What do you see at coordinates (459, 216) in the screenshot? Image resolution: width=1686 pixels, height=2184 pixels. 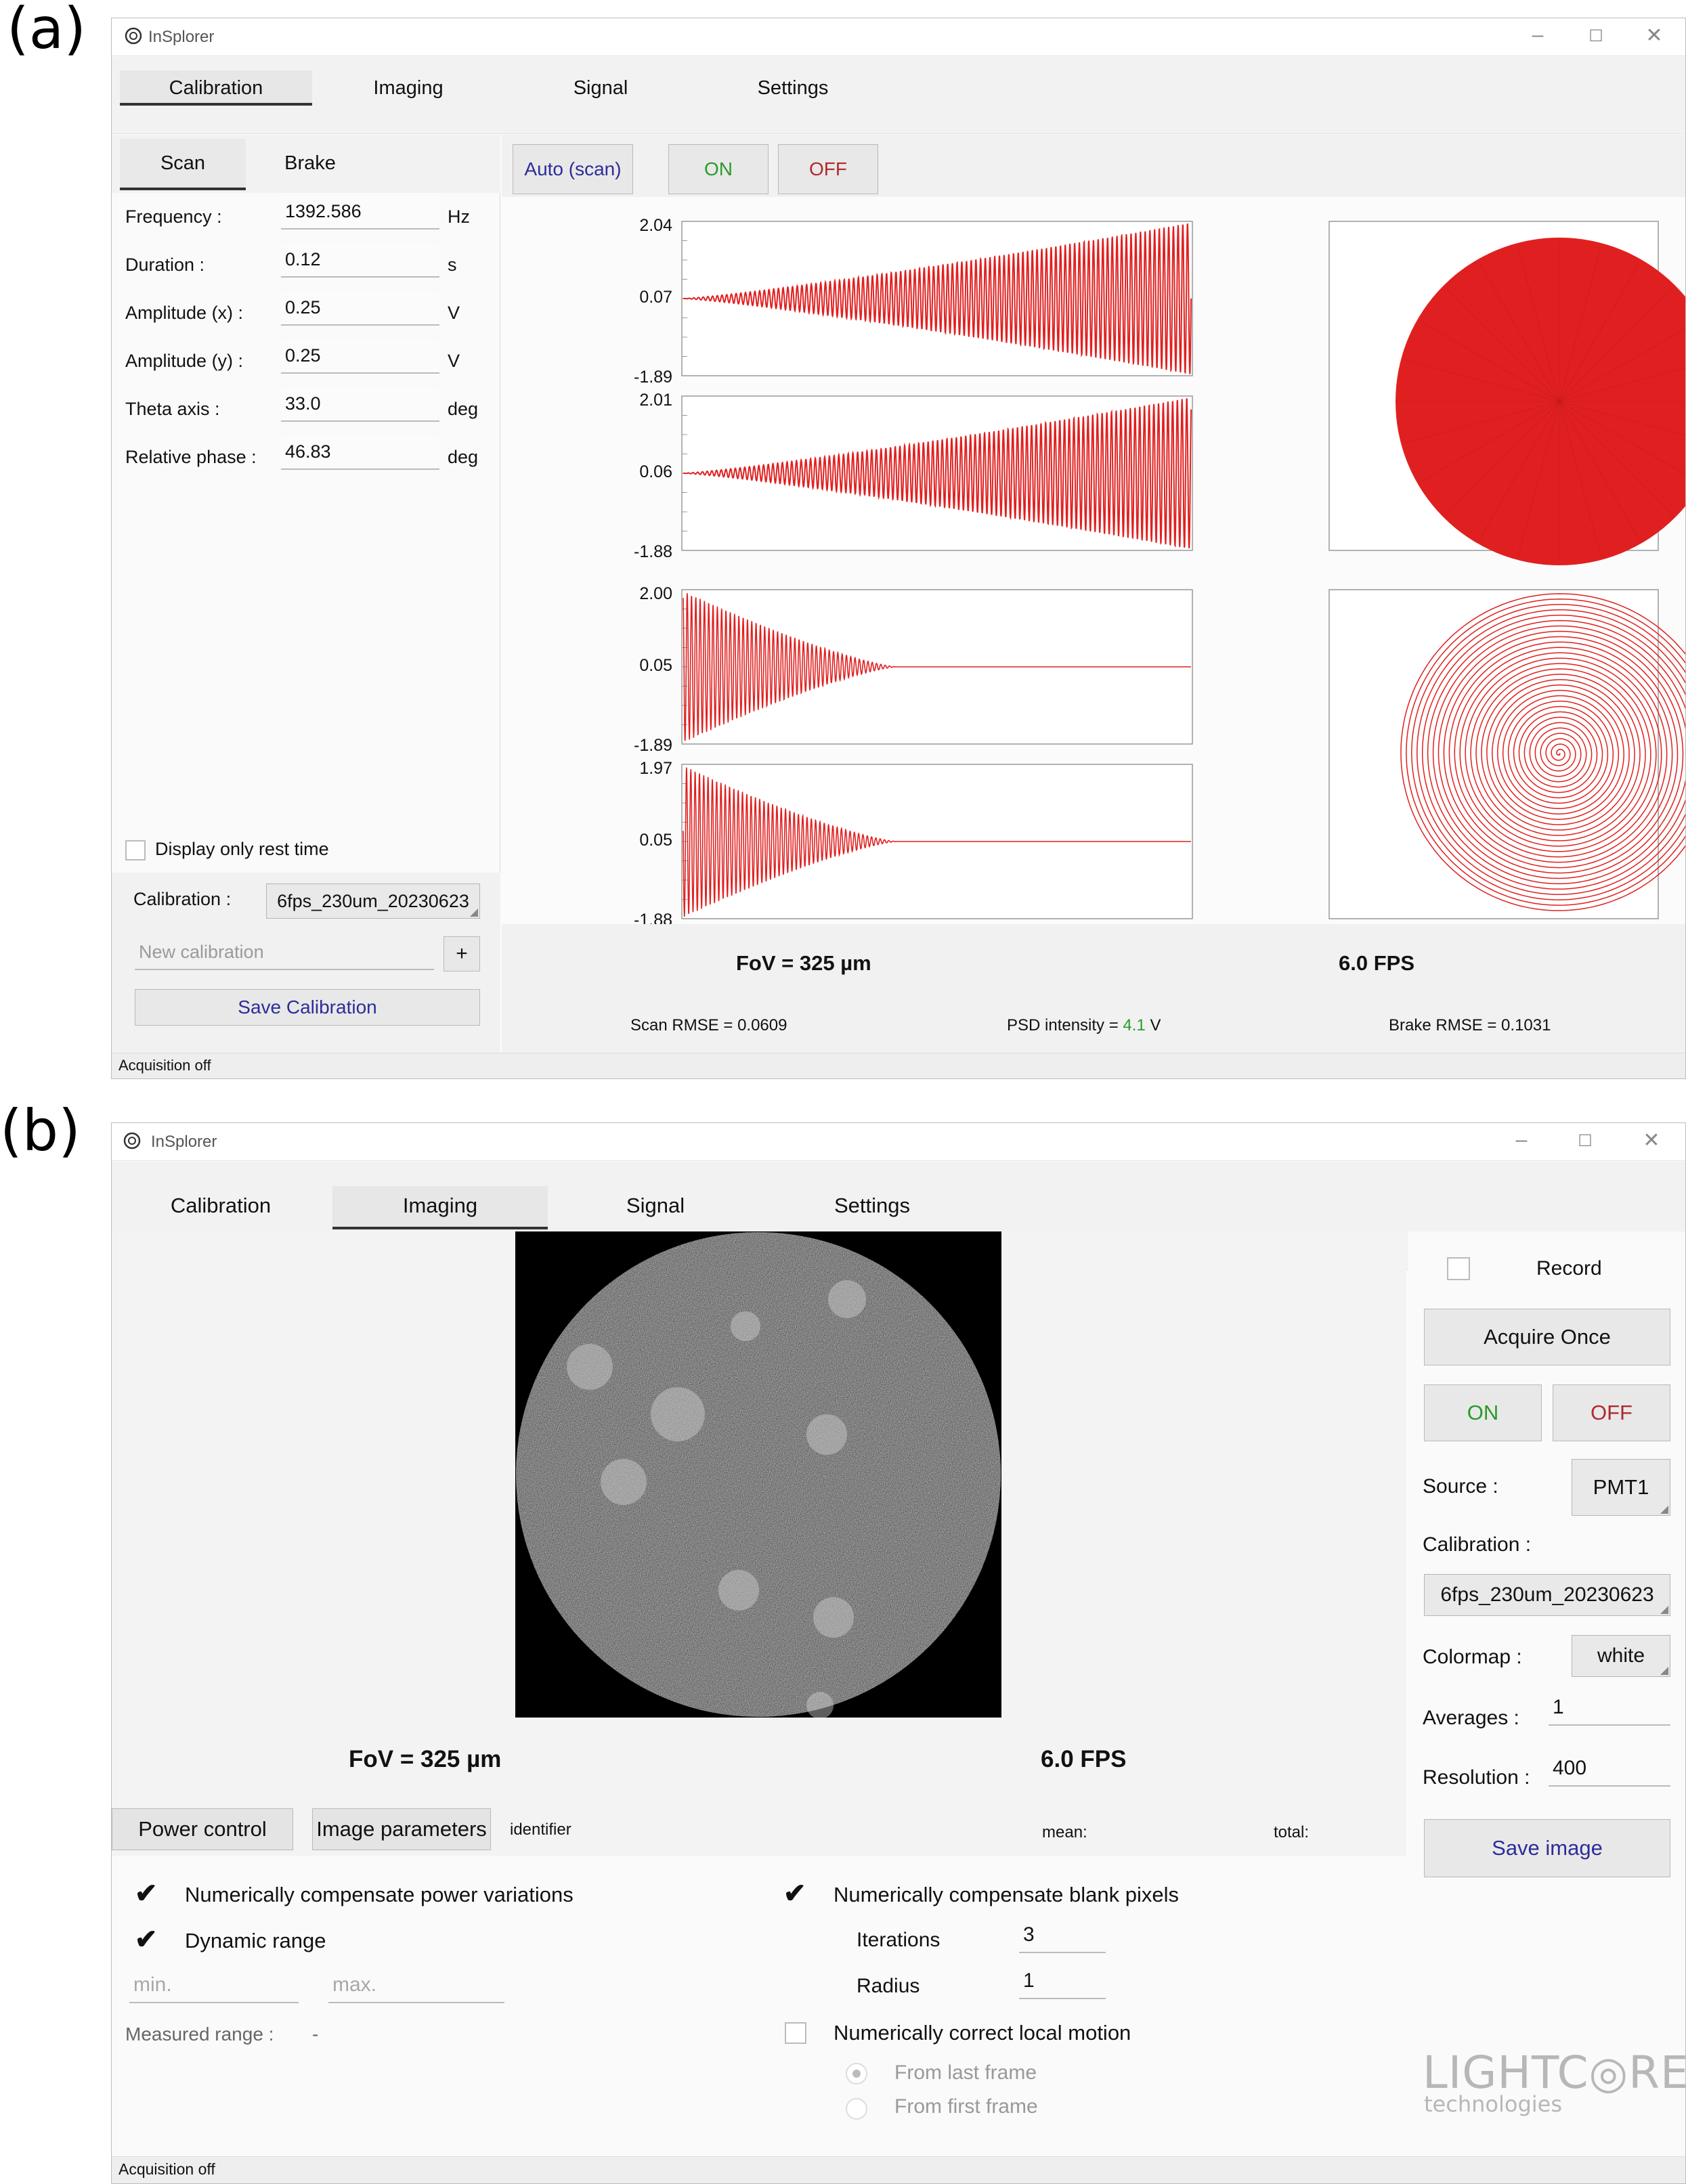 I see `param-unit: Hz` at bounding box center [459, 216].